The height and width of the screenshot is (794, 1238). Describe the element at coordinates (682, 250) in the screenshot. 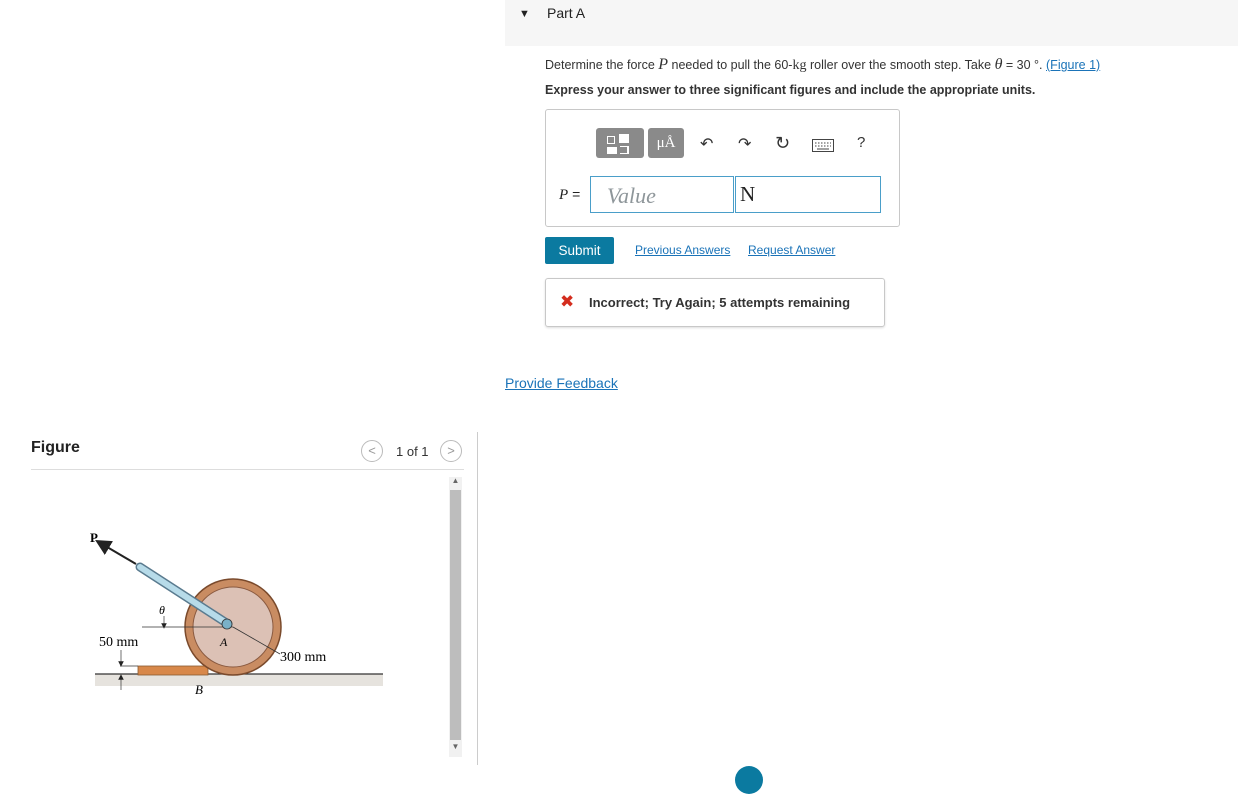

I see `previous-answers-link: Previous Answers` at that location.